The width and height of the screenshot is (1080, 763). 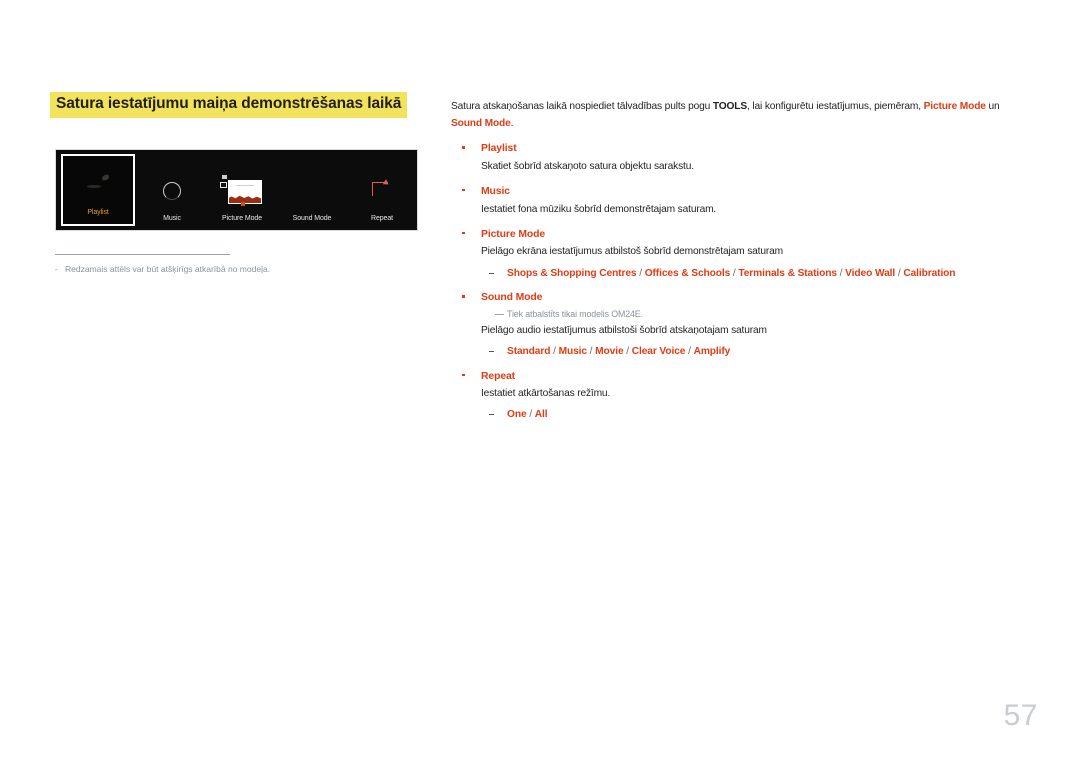 I want to click on model-support-note-row: Tiek atbalstīts tikai modelis OM24E., so click(x=756, y=314).